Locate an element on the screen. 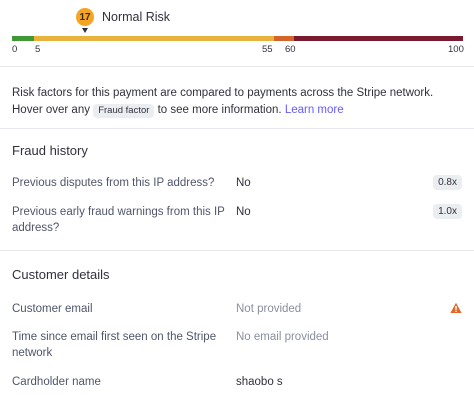  risk-score-header: 17 Normal Risk is located at coordinates (123, 17).